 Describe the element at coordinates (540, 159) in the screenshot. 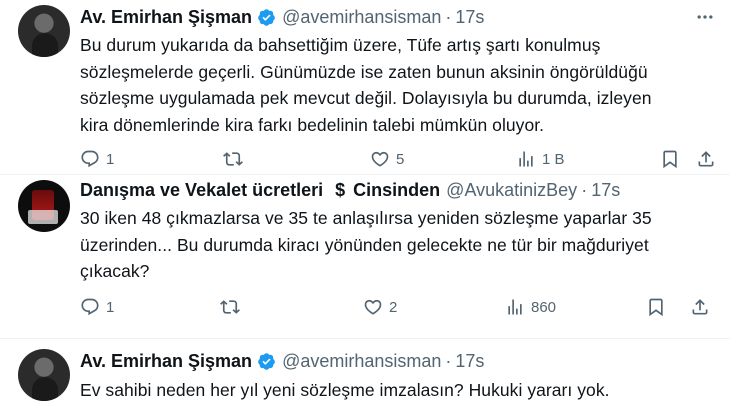

I see `views-button: 1 B` at that location.